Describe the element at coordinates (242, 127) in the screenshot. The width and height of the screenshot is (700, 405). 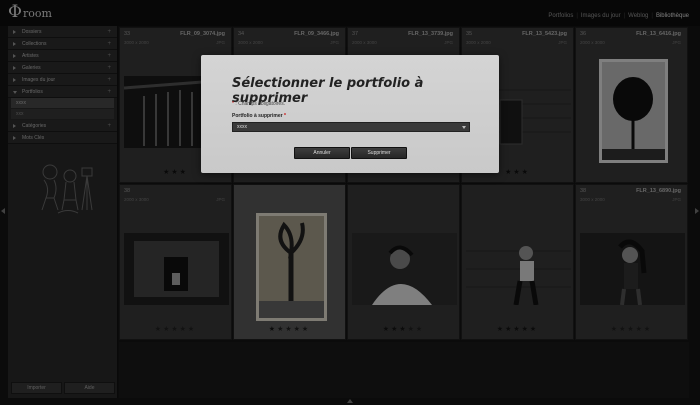
I see `select-value: xxxx` at that location.